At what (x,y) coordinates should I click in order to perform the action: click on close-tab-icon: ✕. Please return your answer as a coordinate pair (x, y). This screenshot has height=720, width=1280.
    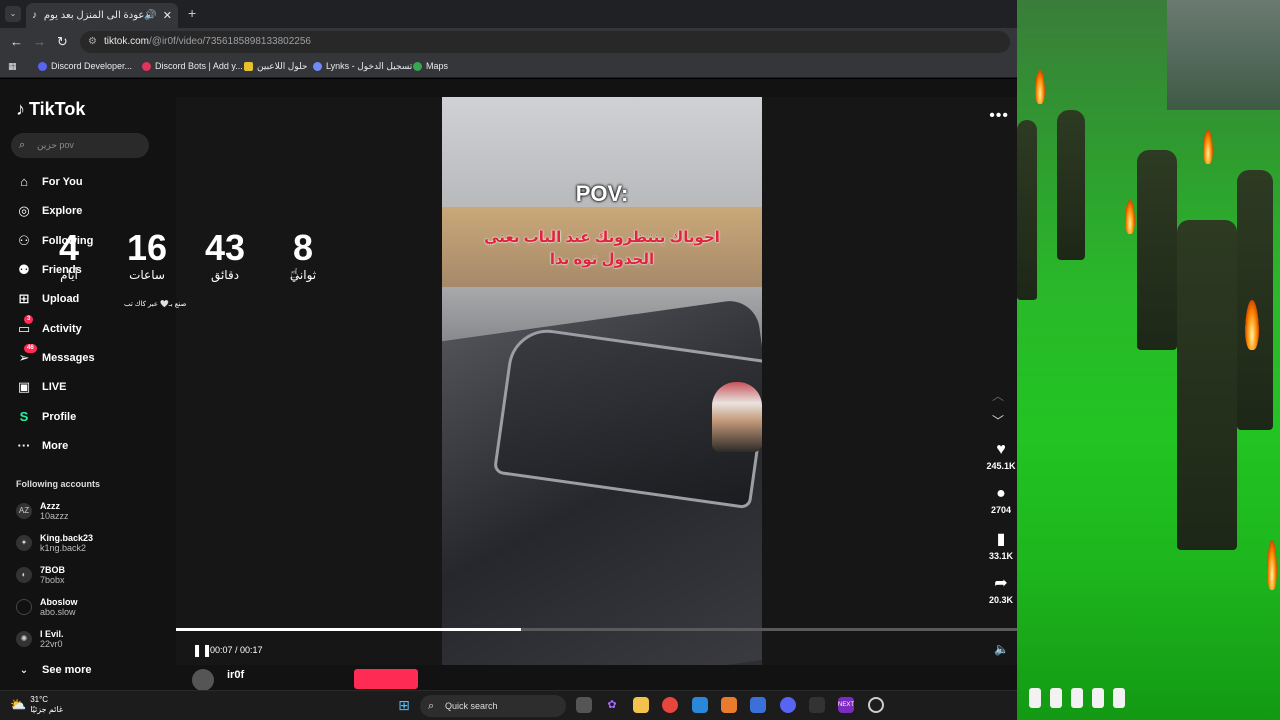
    Looking at the image, I should click on (167, 15).